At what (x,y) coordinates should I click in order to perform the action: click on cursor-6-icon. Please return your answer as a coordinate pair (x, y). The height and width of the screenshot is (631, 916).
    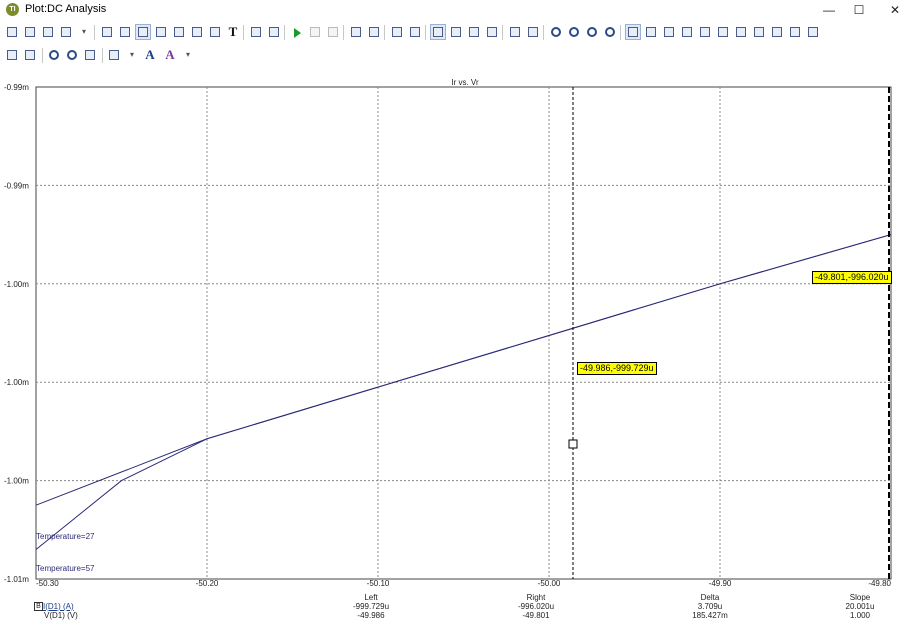
    Looking at the image, I should click on (723, 32).